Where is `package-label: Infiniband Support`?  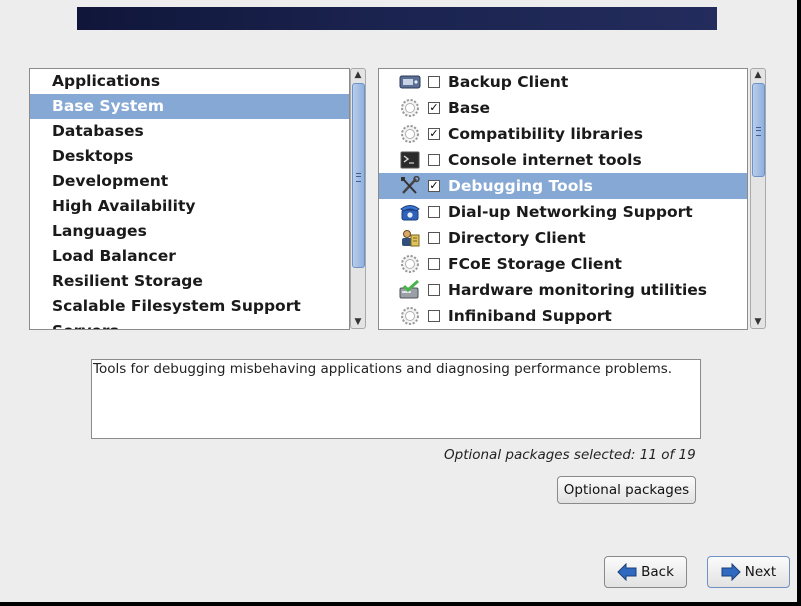
package-label: Infiniband Support is located at coordinates (530, 316).